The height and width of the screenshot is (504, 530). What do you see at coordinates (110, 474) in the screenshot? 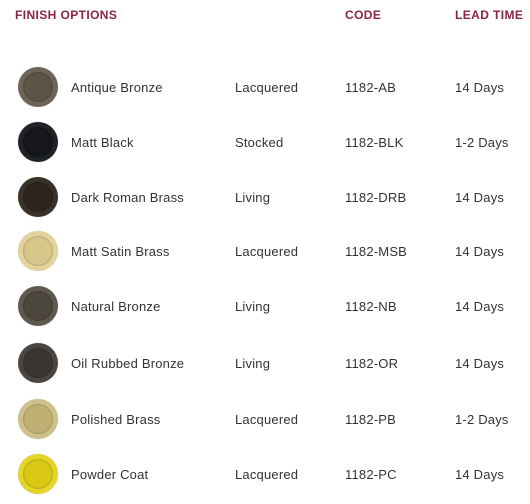
I see `finish-name: Powder Coat` at bounding box center [110, 474].